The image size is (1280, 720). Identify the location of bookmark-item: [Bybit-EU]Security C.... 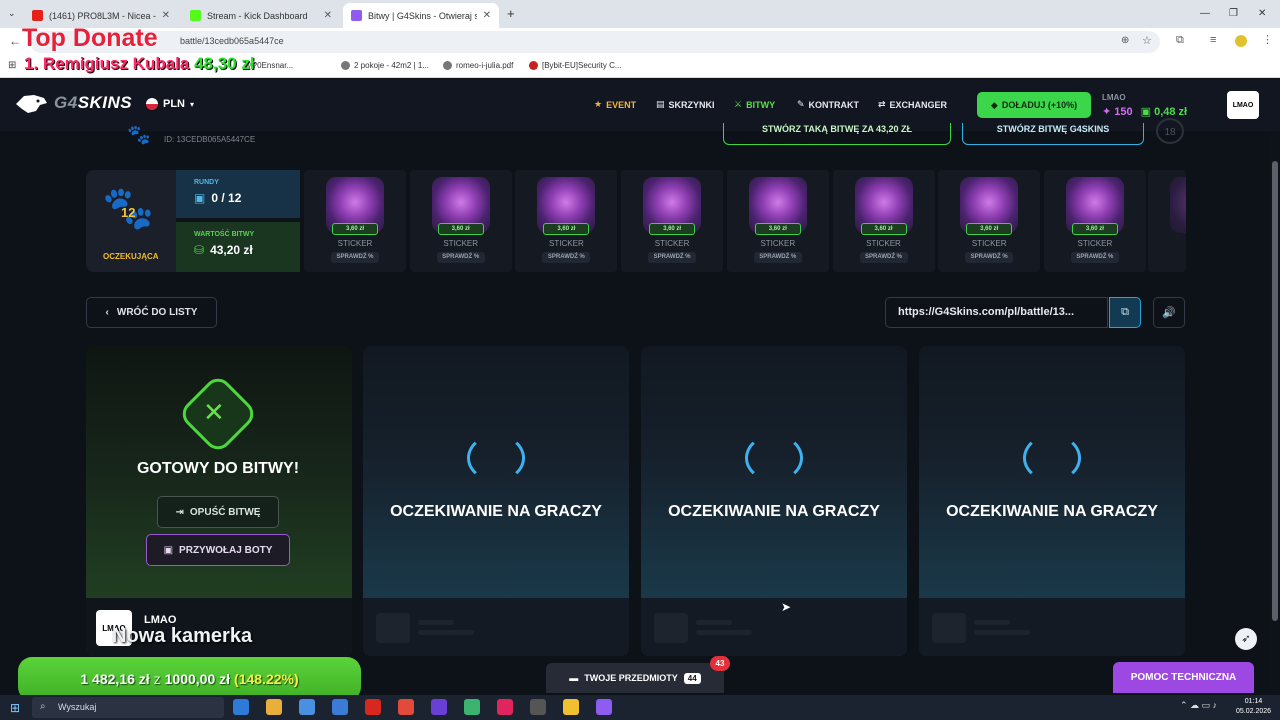
(575, 65).